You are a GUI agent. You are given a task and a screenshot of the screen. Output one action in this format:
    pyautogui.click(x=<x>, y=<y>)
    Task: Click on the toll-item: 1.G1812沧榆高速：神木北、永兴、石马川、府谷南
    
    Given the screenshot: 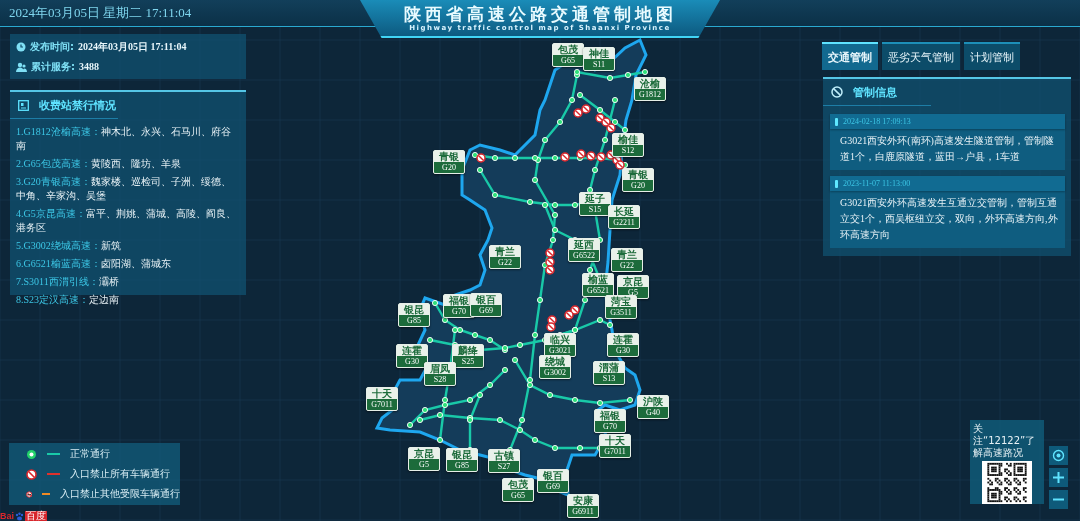 What is the action you would take?
    pyautogui.click(x=124, y=139)
    